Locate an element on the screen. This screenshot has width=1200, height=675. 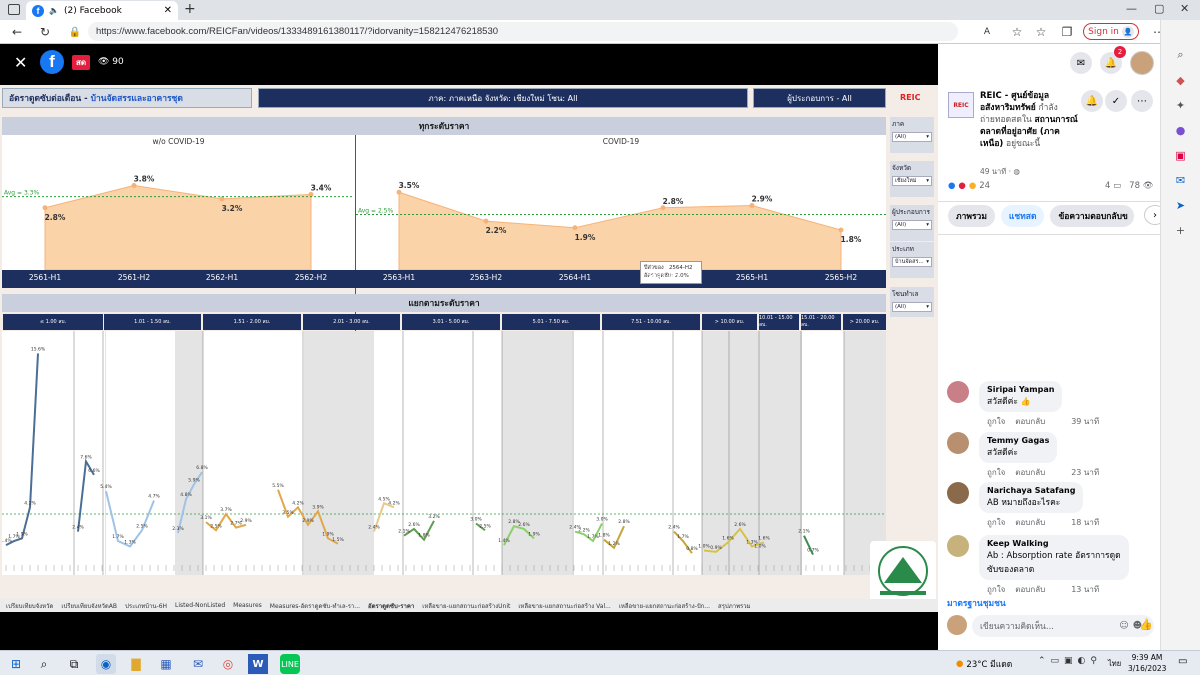
tab-actions-icon is located at coordinates (14, 9).